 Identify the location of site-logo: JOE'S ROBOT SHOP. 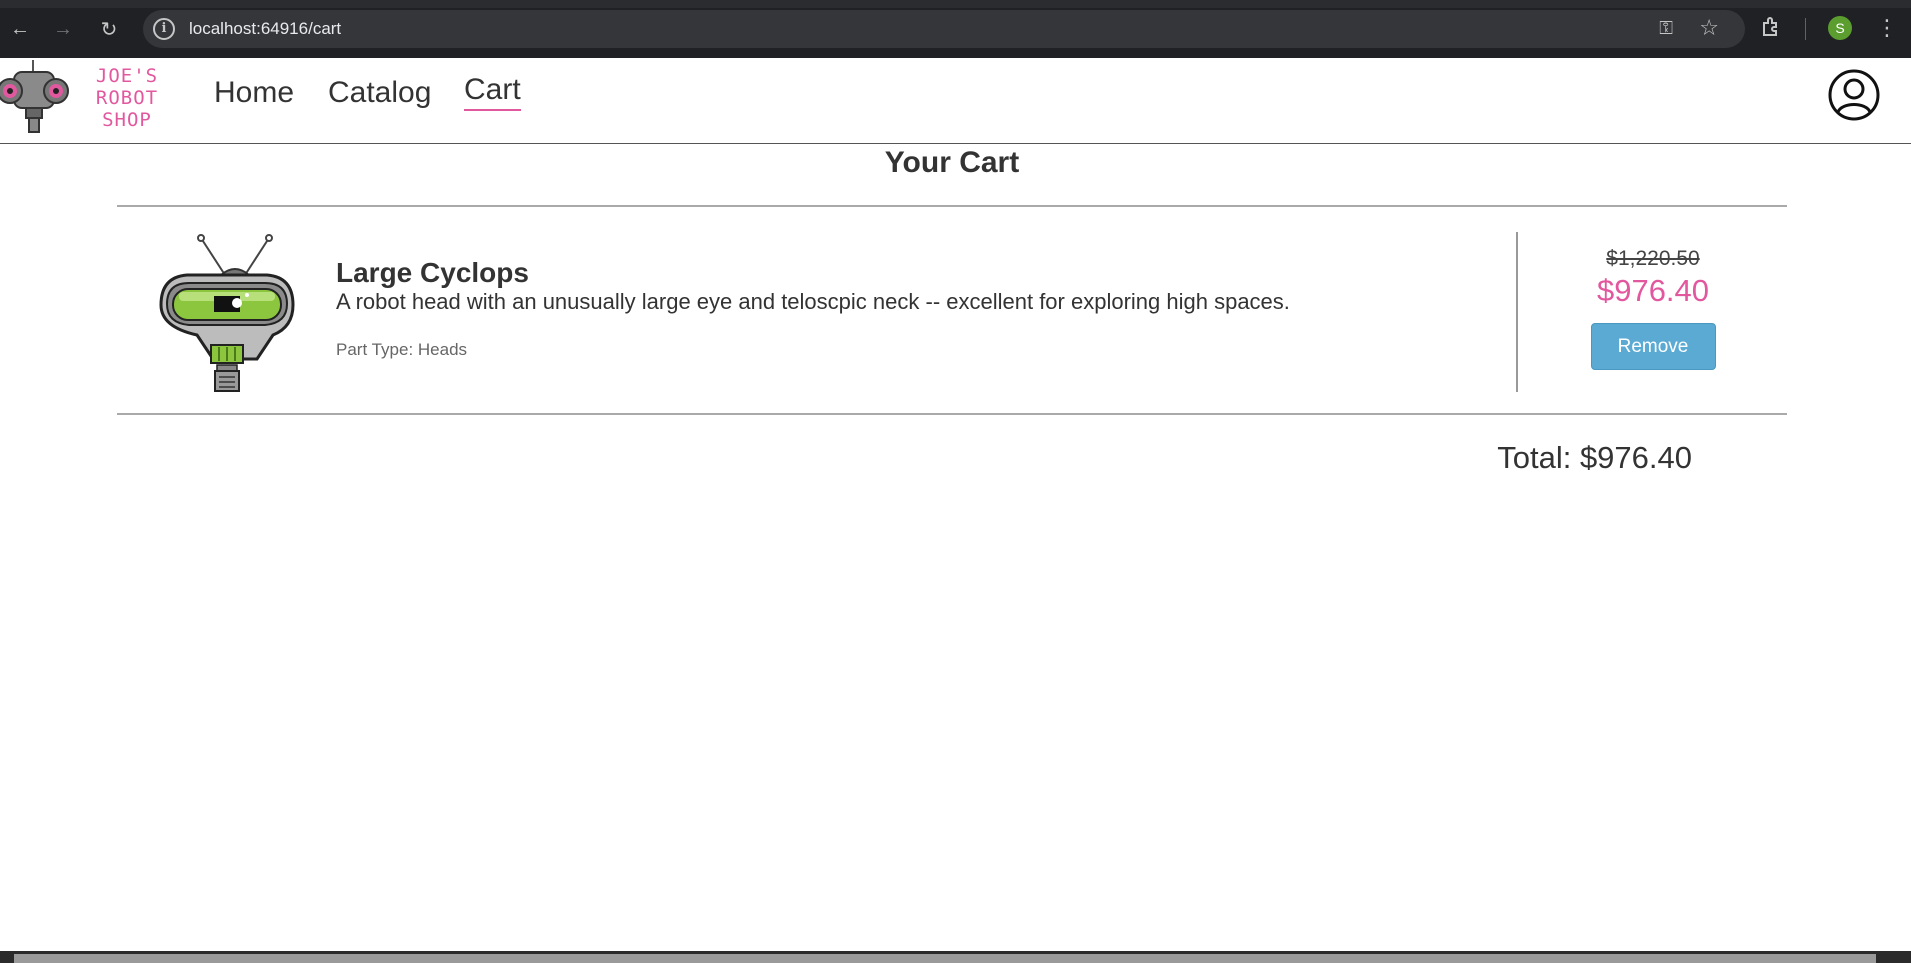
(90, 98).